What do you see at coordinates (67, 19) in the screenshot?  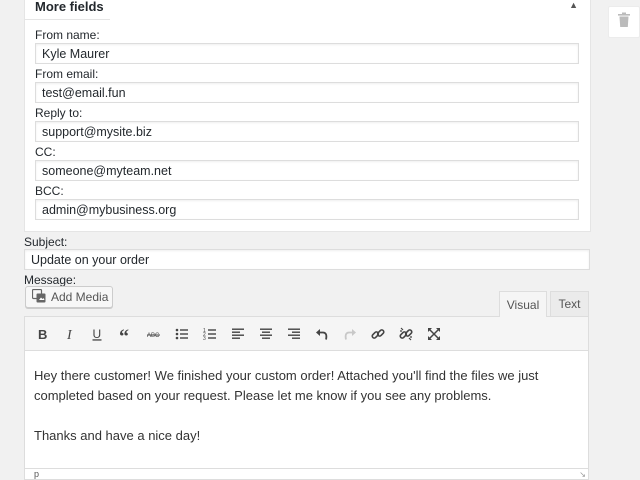 I see `panel-title-divider` at bounding box center [67, 19].